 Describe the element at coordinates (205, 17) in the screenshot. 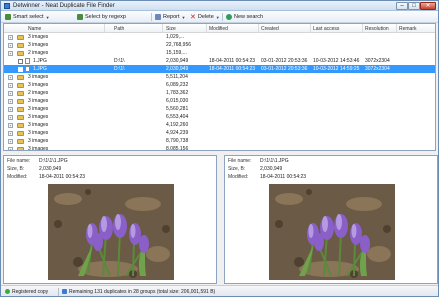

I see `delete-button: ✕ Delete ▼` at that location.